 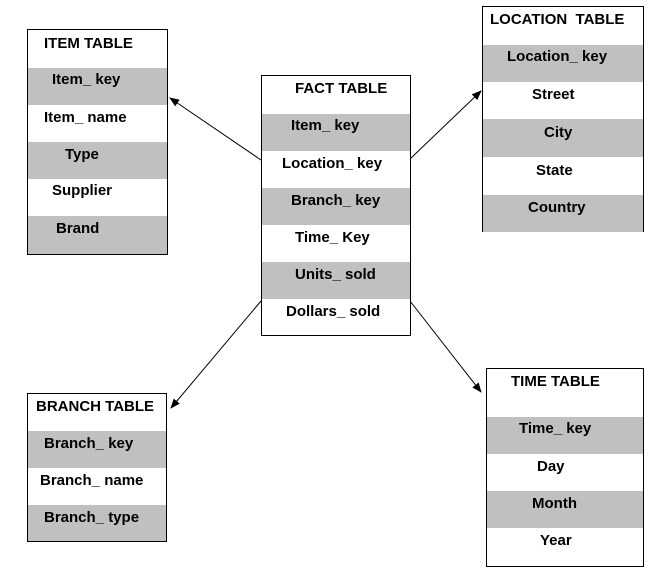 What do you see at coordinates (333, 311) in the screenshot?
I see `fact-field-dollars-sold: Dollars_ sold` at bounding box center [333, 311].